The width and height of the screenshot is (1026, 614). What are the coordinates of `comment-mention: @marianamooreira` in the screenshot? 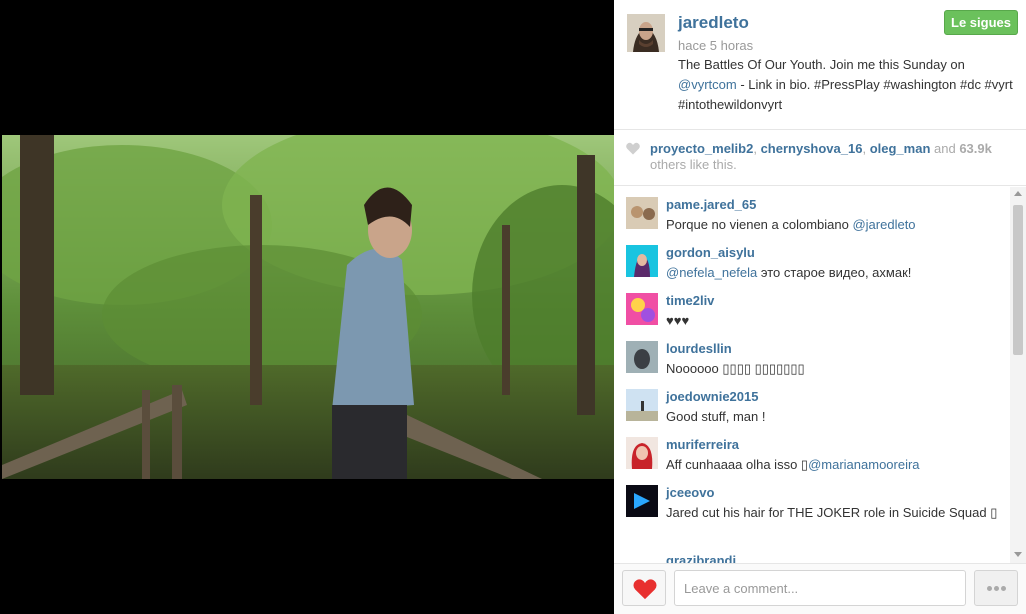 It's located at (863, 464).